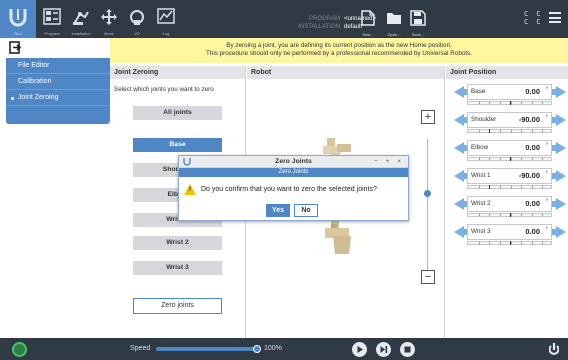 The width and height of the screenshot is (568, 360). What do you see at coordinates (166, 33) in the screenshot?
I see `nav-label-log: Log` at bounding box center [166, 33].